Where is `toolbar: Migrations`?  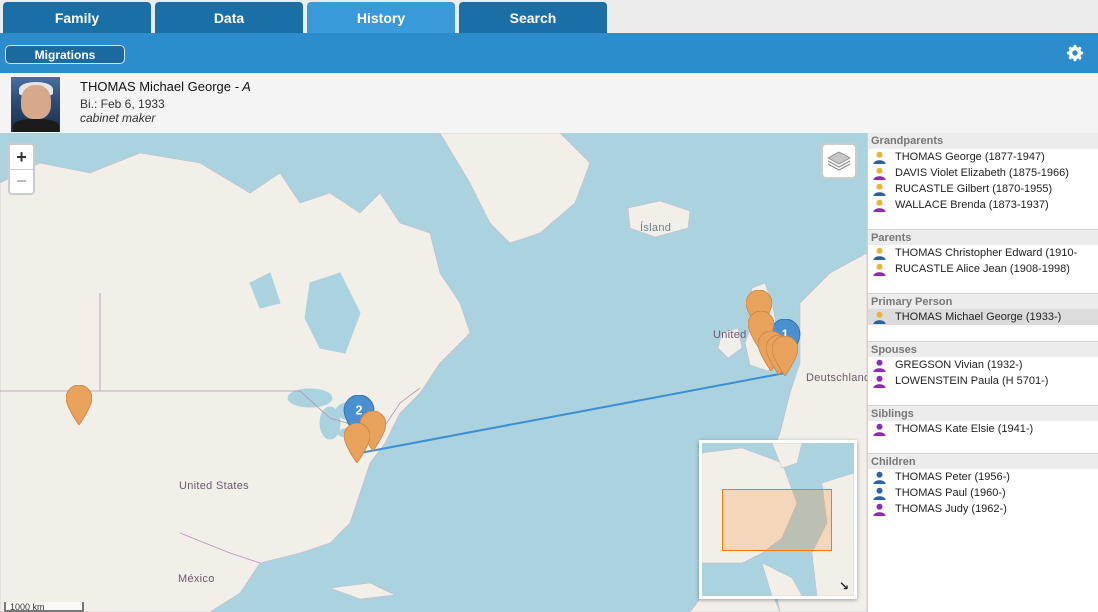
toolbar: Migrations is located at coordinates (549, 53).